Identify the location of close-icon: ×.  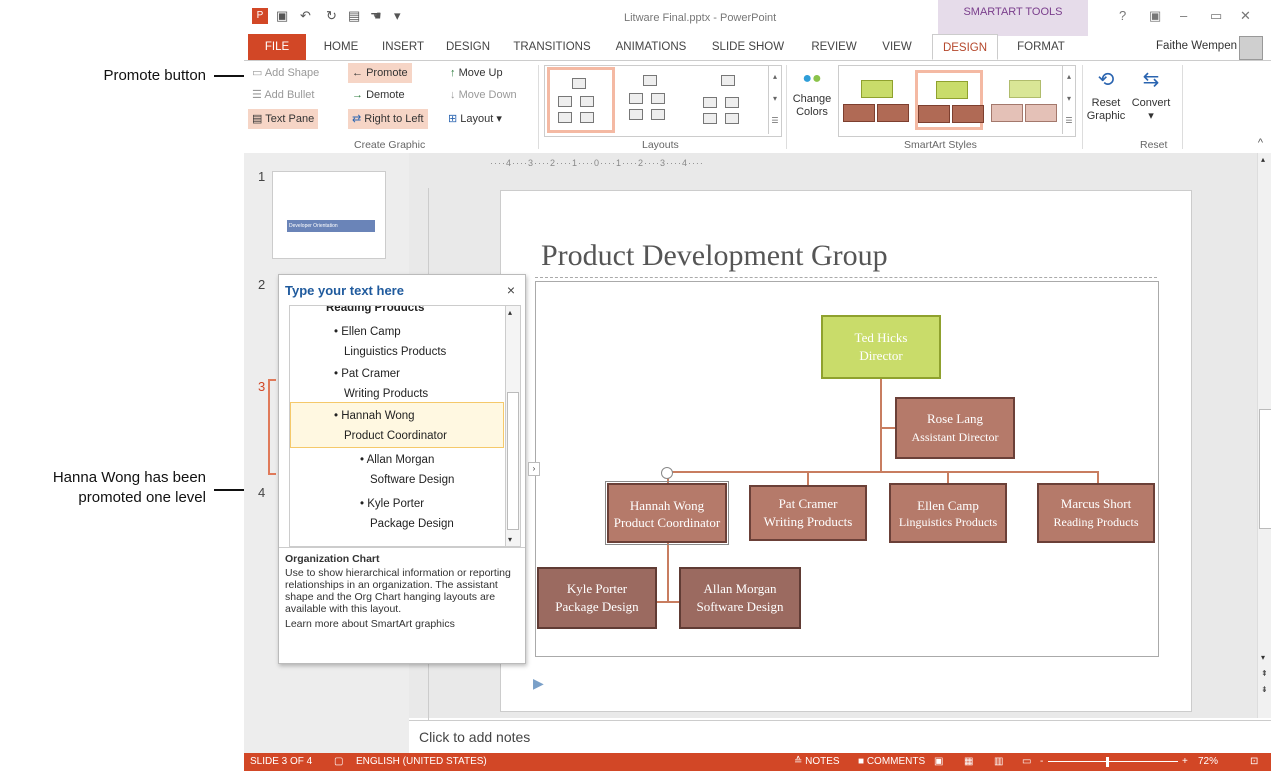
(511, 290).